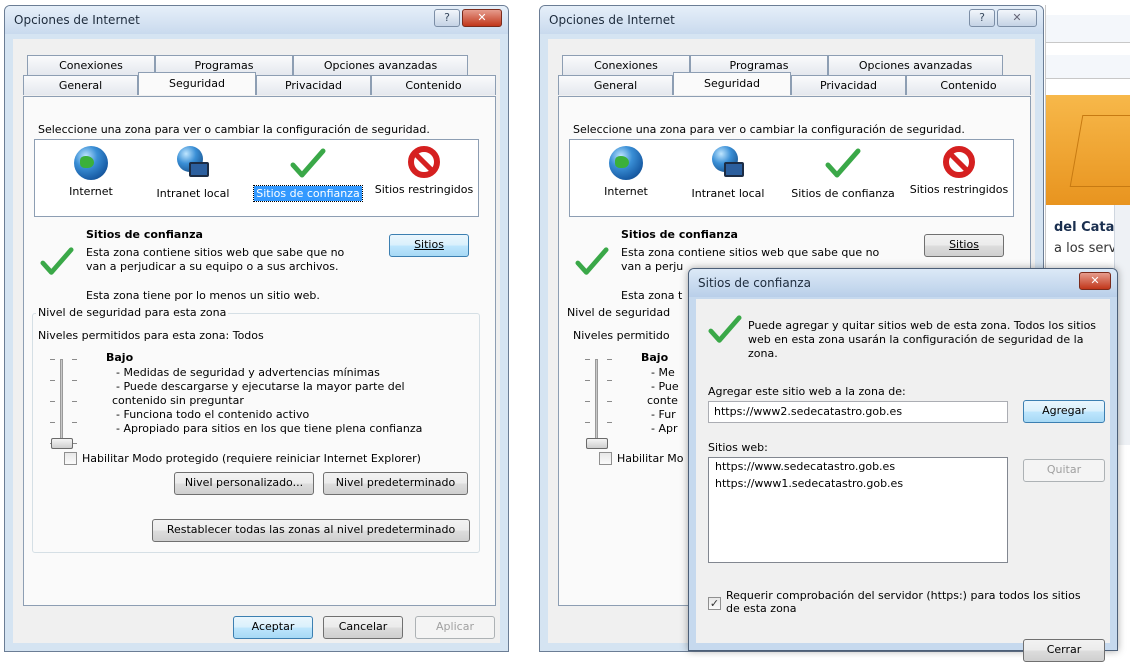 This screenshot has width=1130, height=662. I want to click on level-desc-line: - Apr, so click(664, 428).